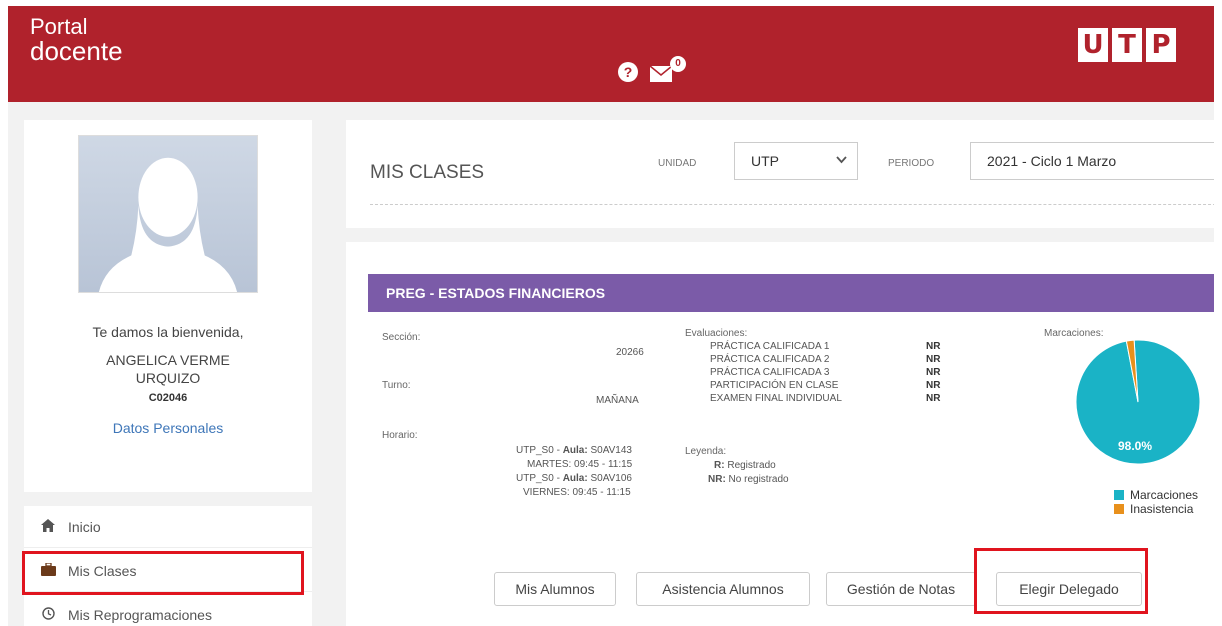 The width and height of the screenshot is (1222, 626). What do you see at coordinates (901, 589) in the screenshot?
I see `gestion-notas-button: Gestión de Notas` at bounding box center [901, 589].